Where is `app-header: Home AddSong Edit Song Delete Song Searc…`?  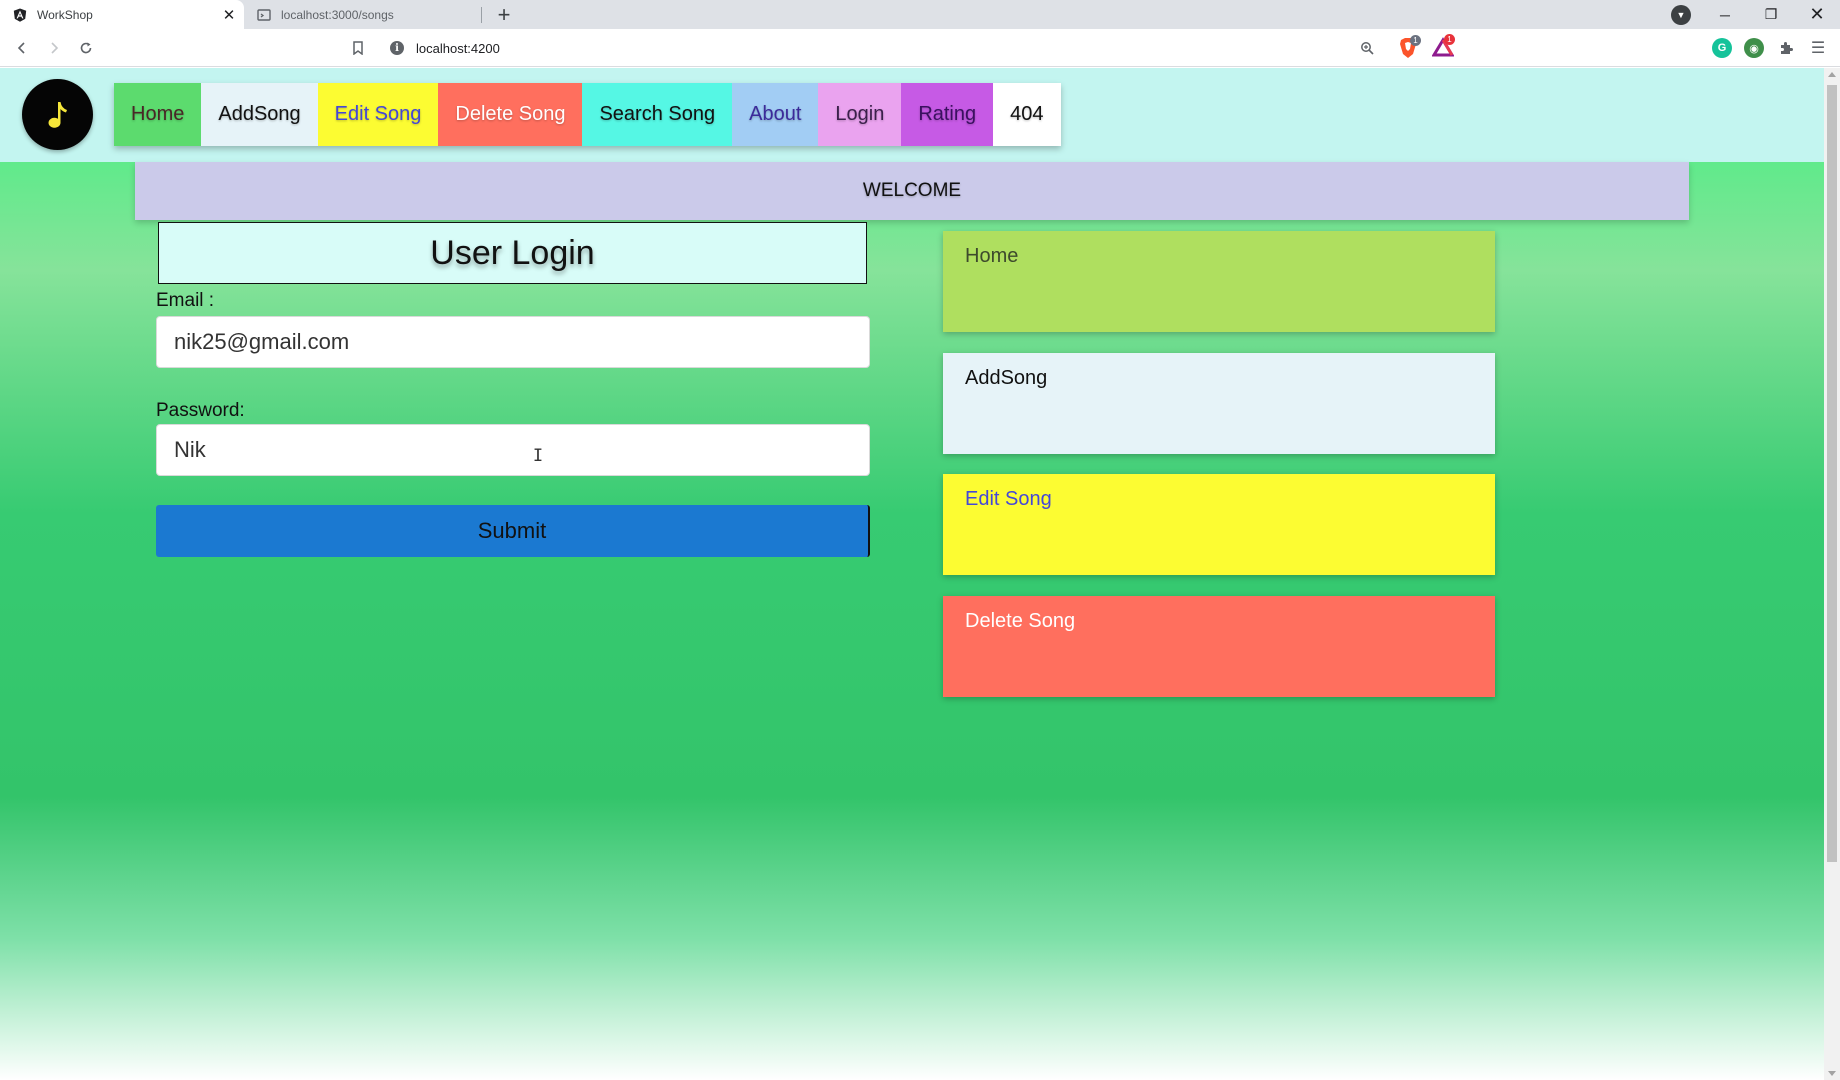
app-header: Home AddSong Edit Song Delete Song Searc… is located at coordinates (912, 115).